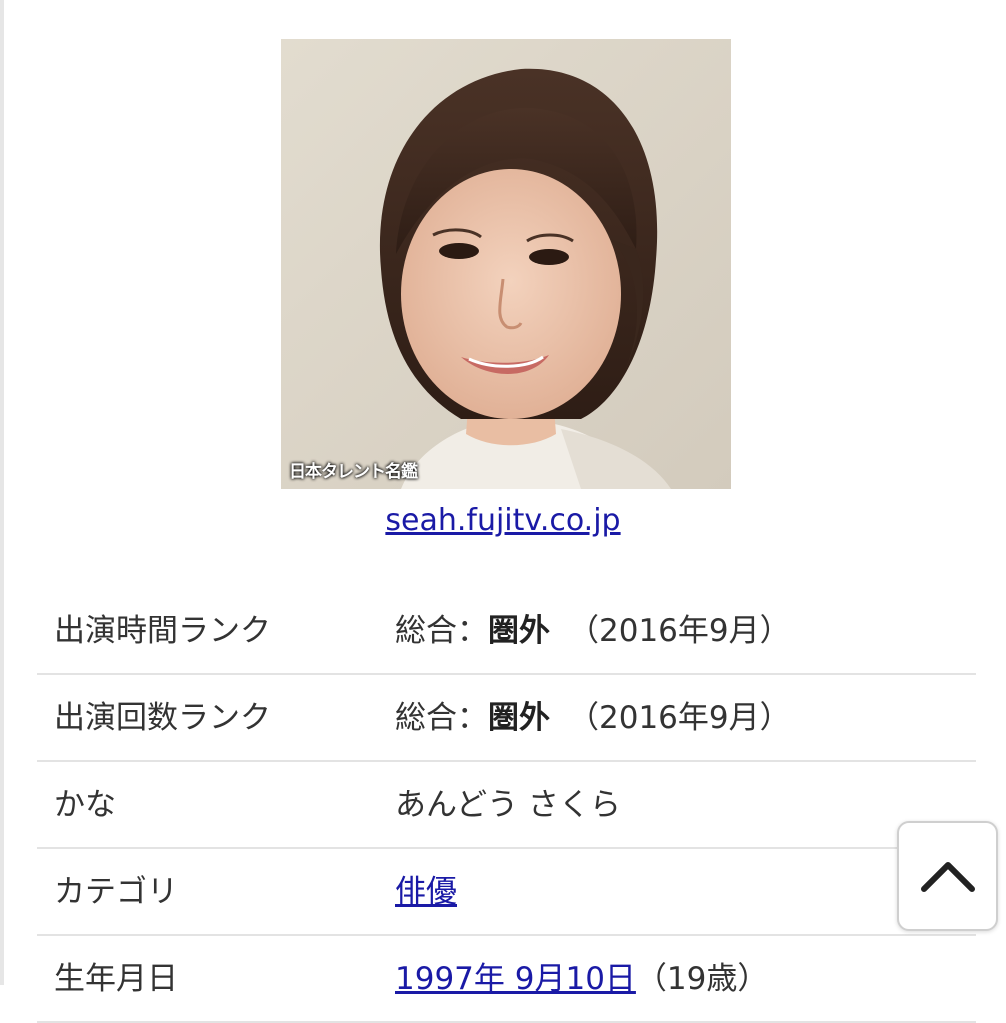 This screenshot has width=1006, height=1023. I want to click on info-value: あんどう さくら, so click(508, 805).